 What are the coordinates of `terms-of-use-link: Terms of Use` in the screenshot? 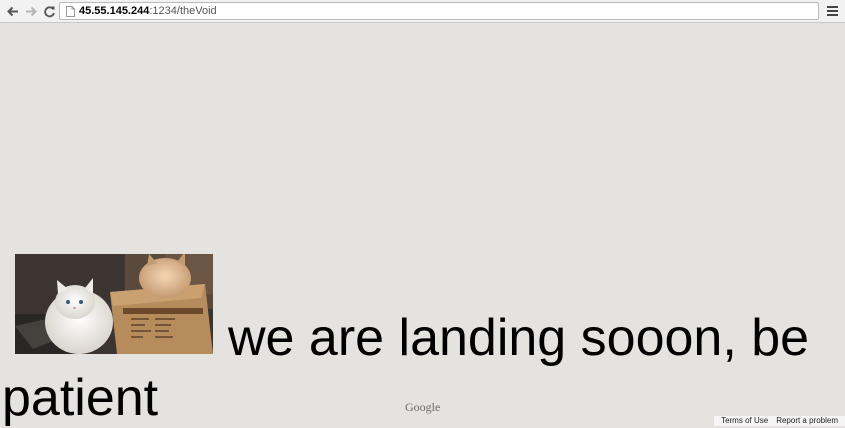 It's located at (744, 421).